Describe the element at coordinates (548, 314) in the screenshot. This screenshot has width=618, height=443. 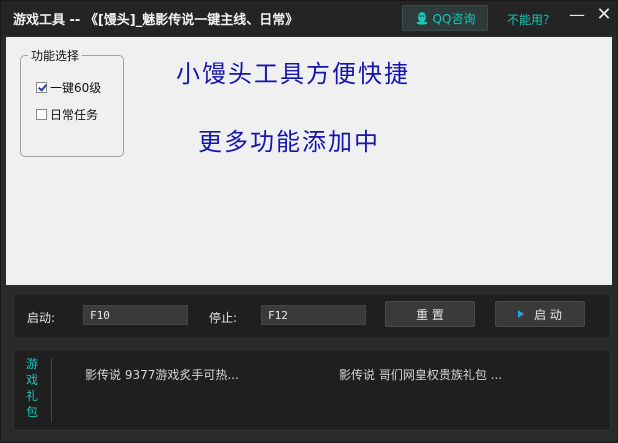
I see `start-button-label: 启 动` at that location.